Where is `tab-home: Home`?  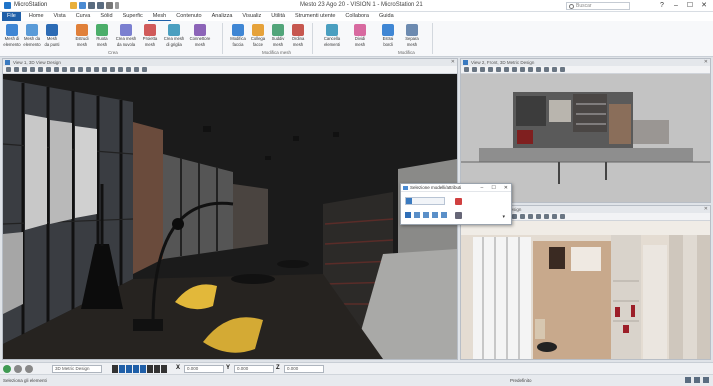 tab-home: Home is located at coordinates (36, 16).